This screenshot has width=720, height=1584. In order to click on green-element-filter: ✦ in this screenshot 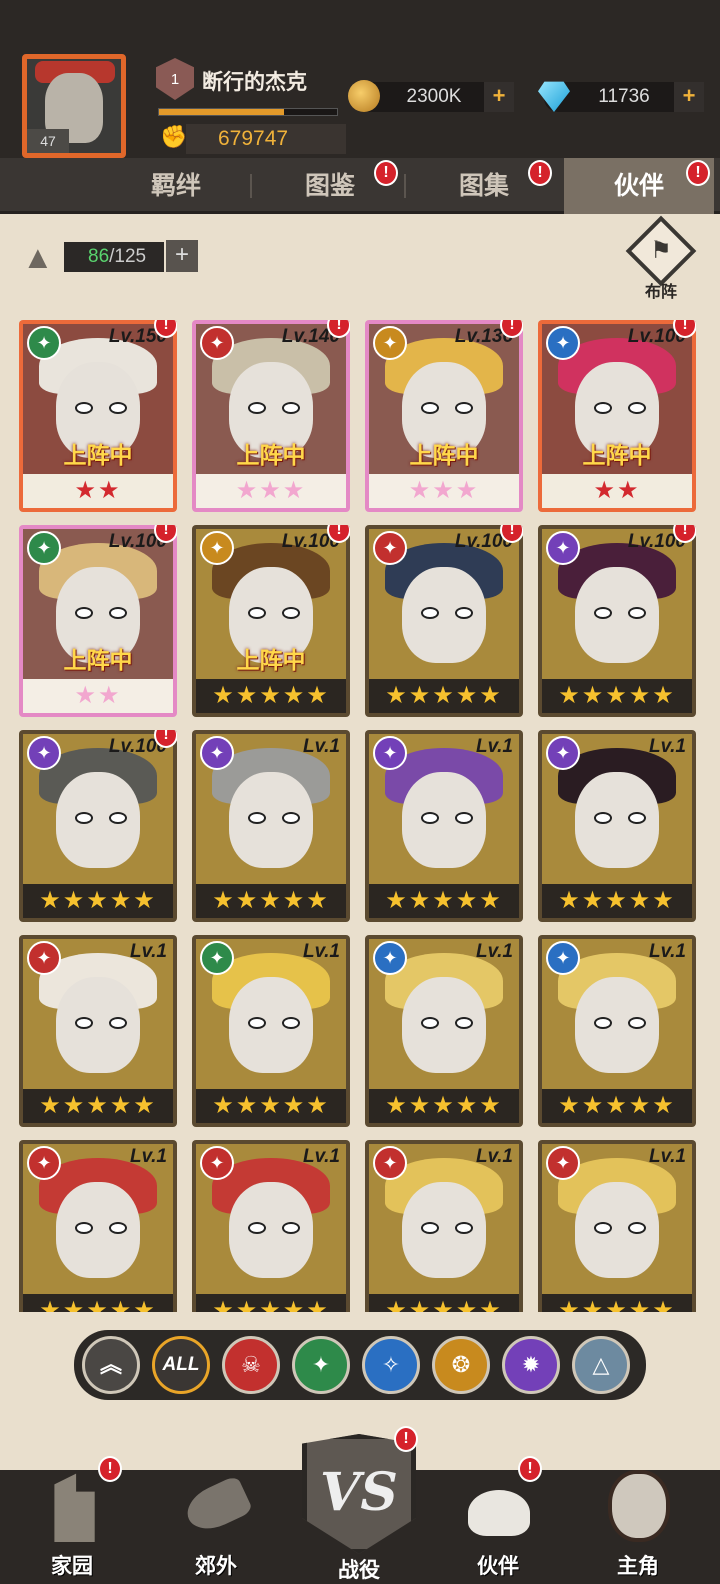, I will do `click(321, 1365)`.